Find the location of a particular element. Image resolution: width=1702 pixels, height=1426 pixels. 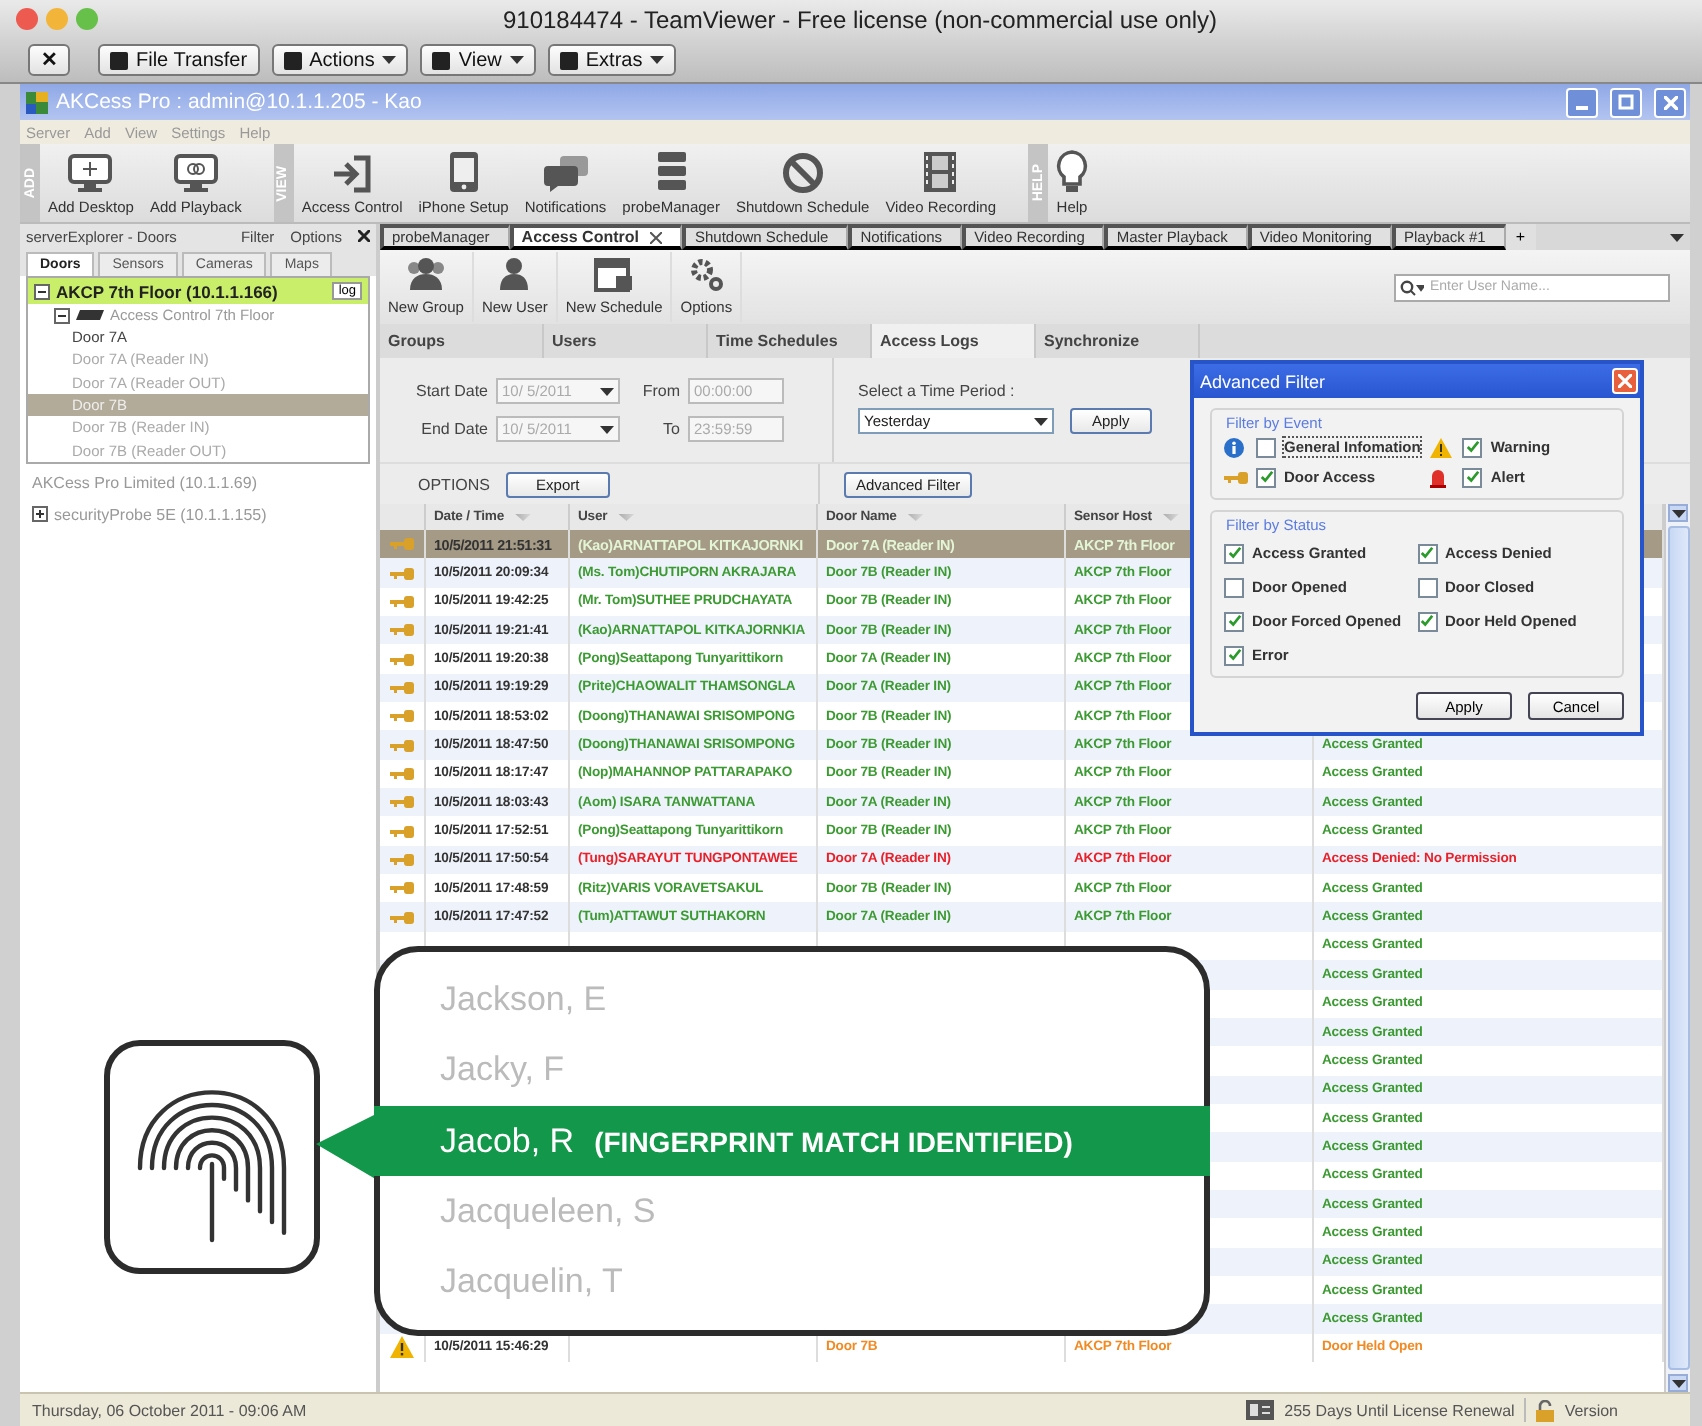

field-label: To is located at coordinates (670, 429).